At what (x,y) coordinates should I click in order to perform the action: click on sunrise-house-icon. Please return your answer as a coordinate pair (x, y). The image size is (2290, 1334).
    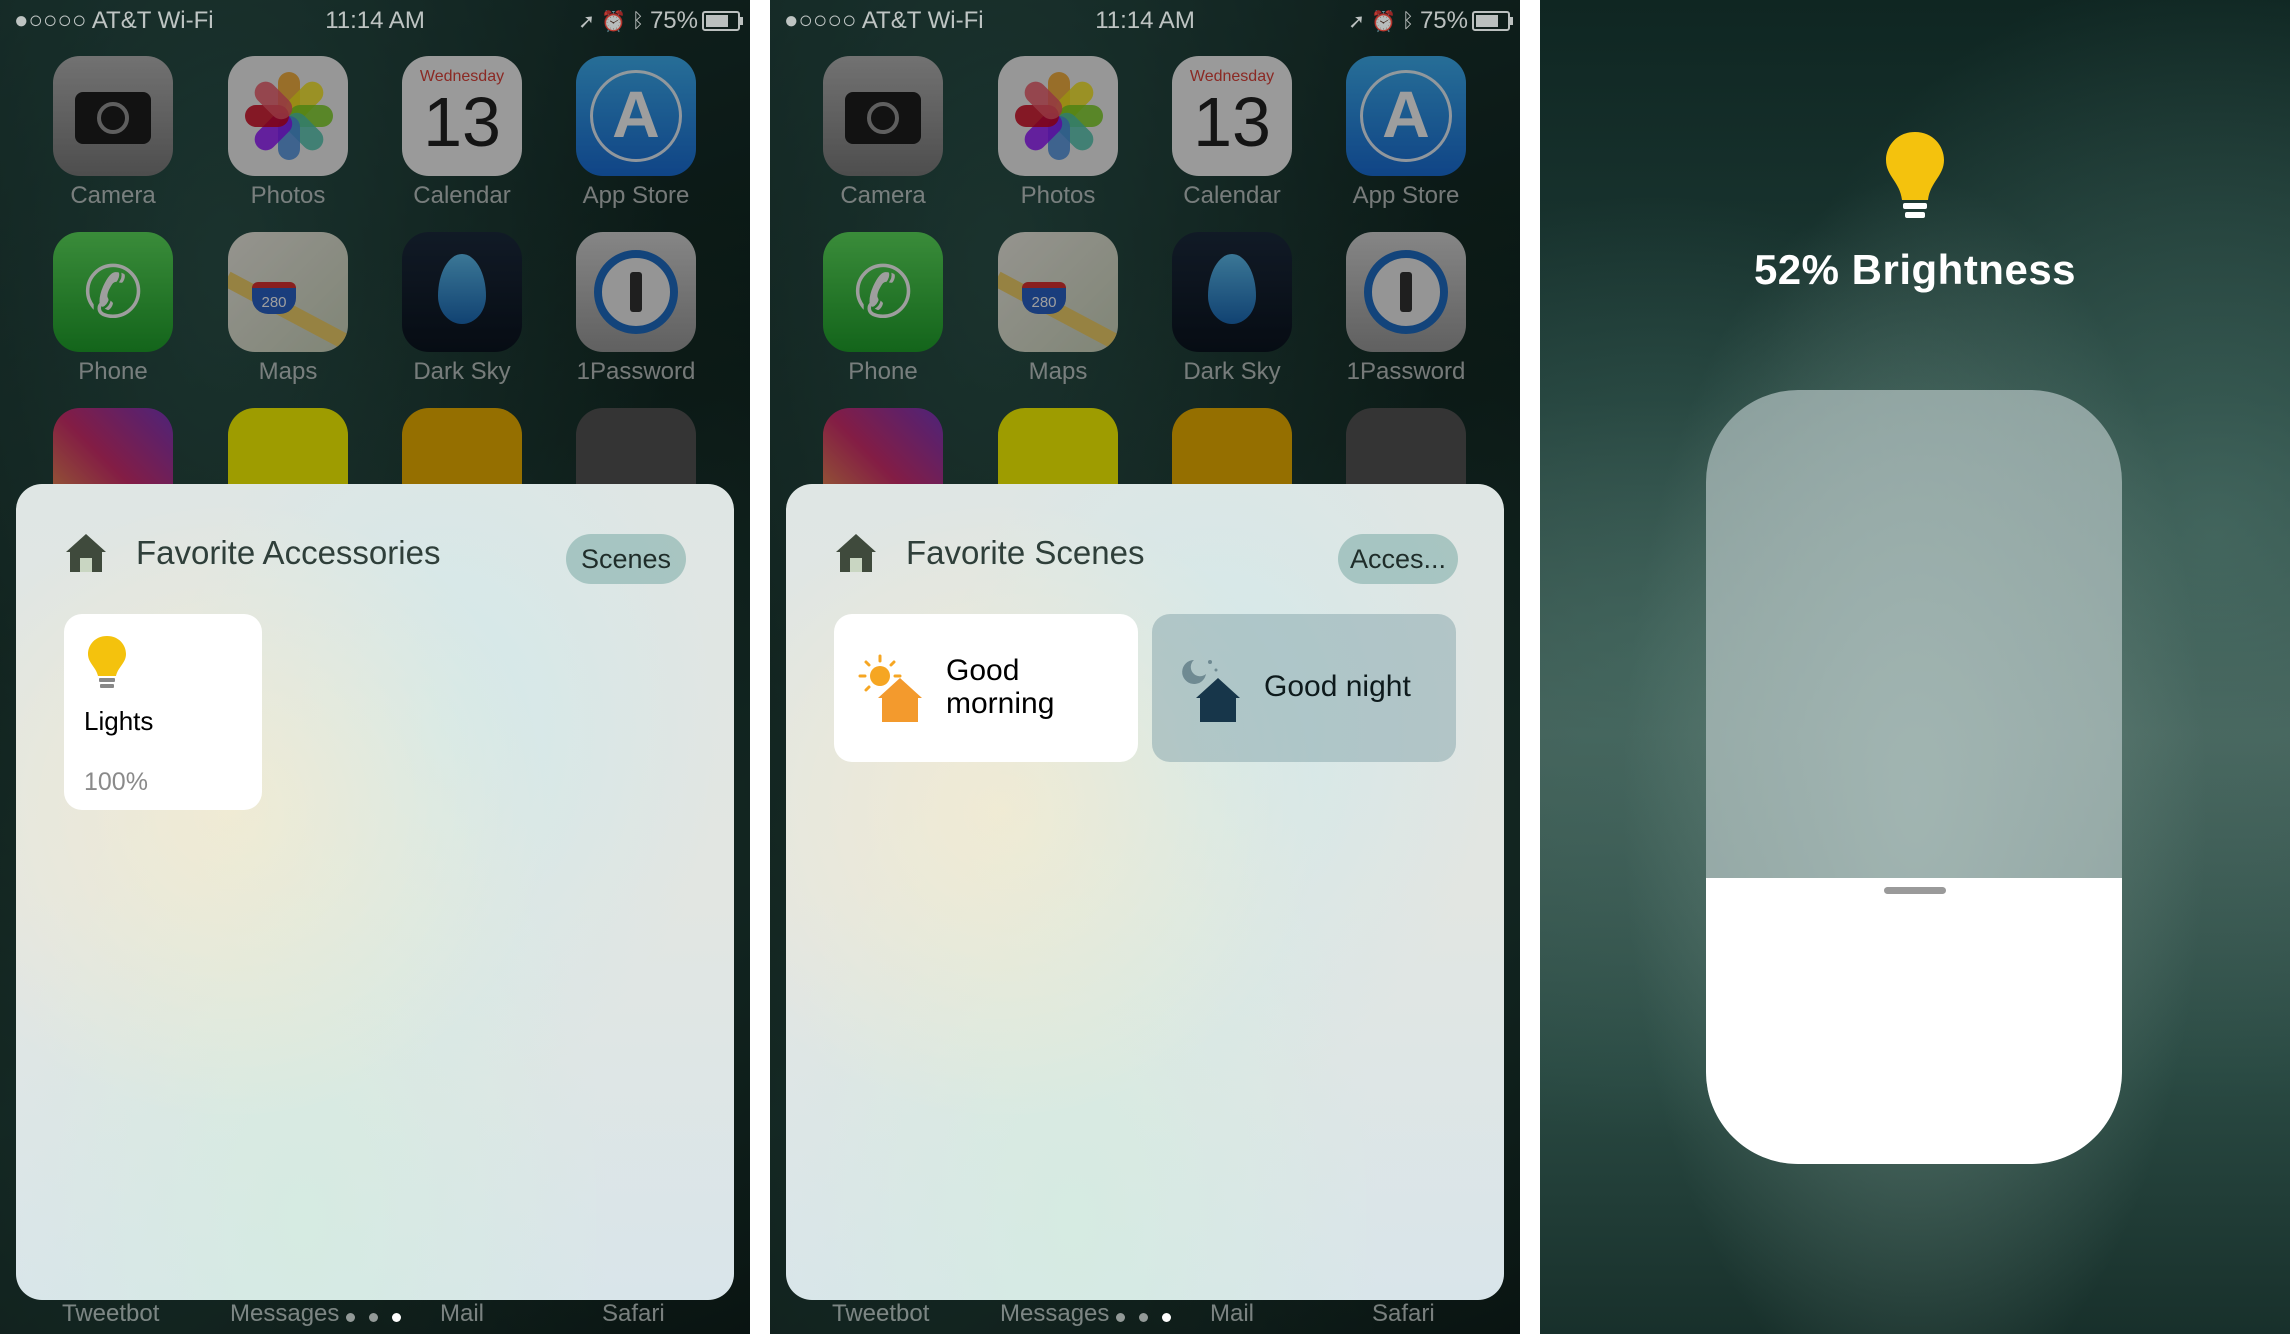
    Looking at the image, I should click on (890, 688).